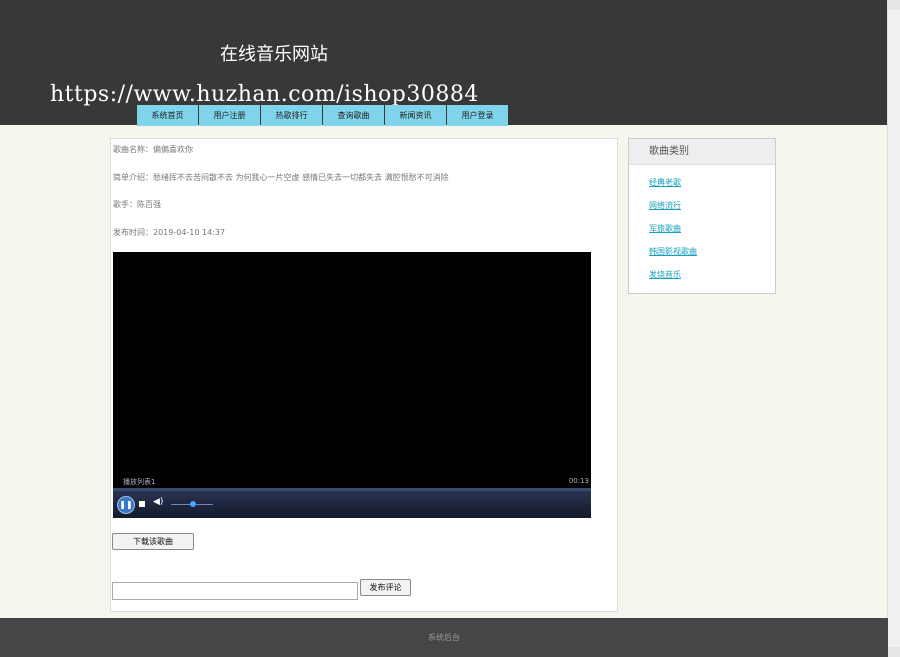 This screenshot has width=900, height=657. Describe the element at coordinates (352, 504) in the screenshot. I see `player-controls: ❚❚ ◀)` at that location.